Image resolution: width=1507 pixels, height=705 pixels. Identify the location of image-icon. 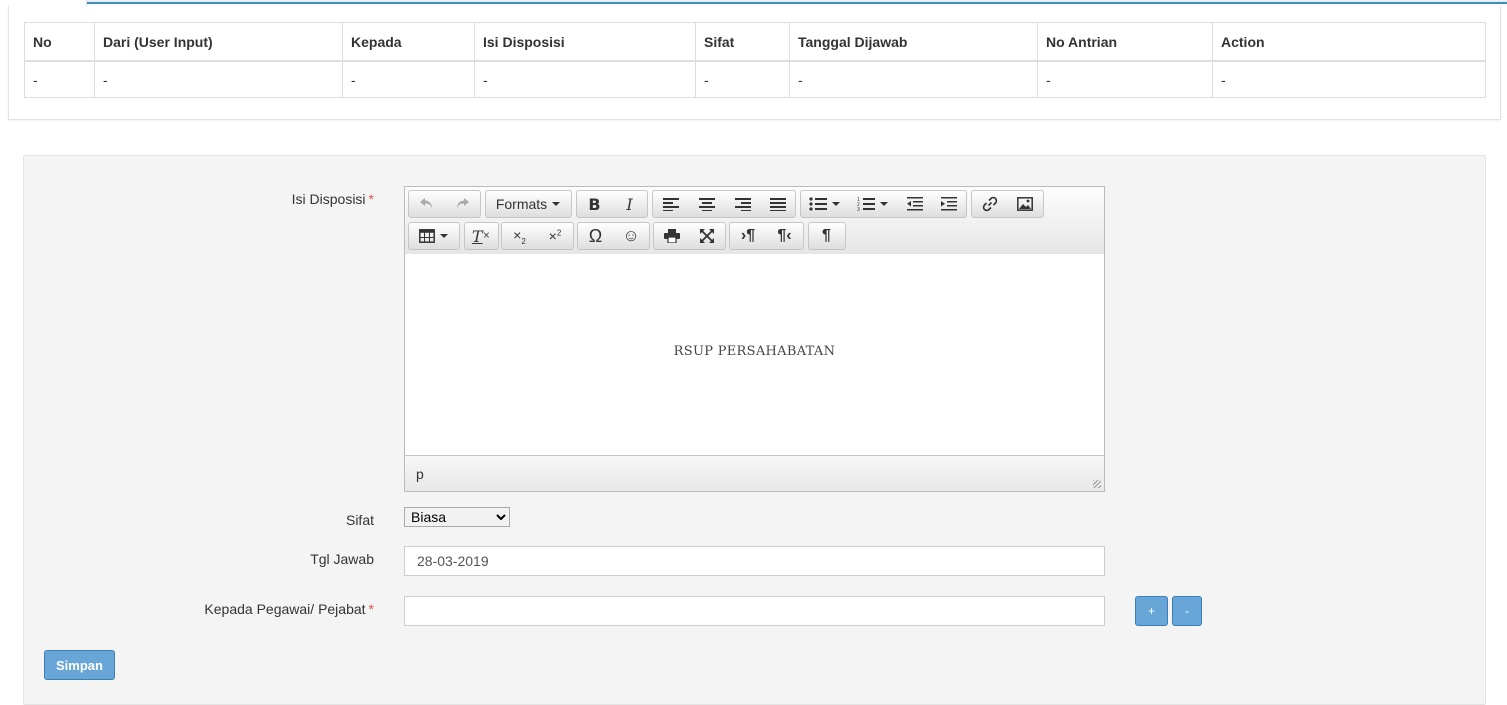
(1025, 204).